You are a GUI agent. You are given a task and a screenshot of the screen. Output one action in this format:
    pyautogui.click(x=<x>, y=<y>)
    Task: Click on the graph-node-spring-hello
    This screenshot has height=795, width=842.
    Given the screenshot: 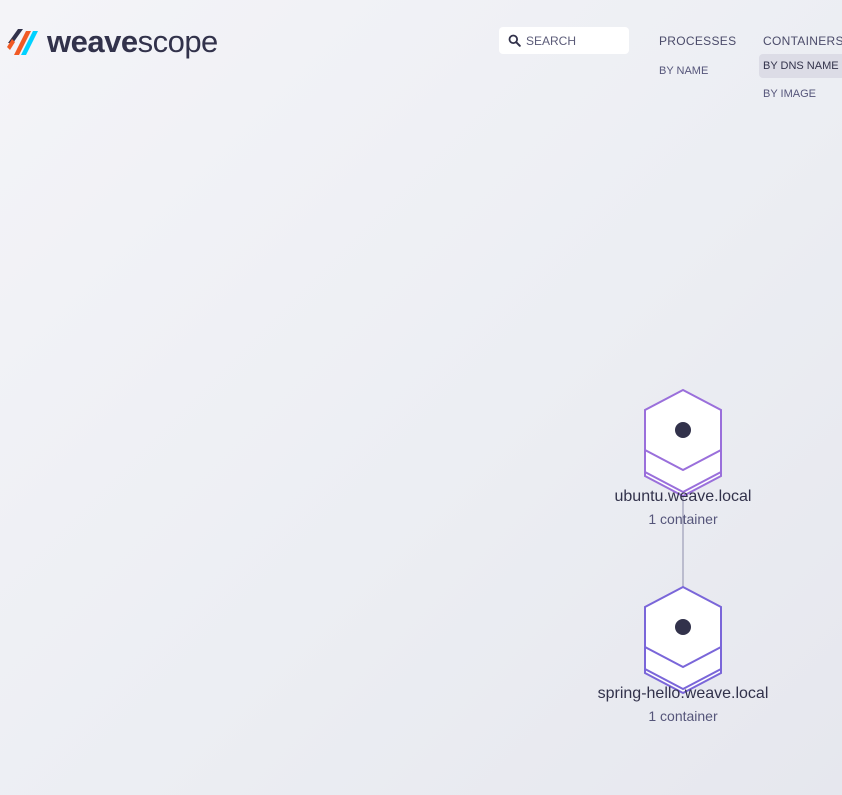 What is the action you would take?
    pyautogui.click(x=683, y=640)
    